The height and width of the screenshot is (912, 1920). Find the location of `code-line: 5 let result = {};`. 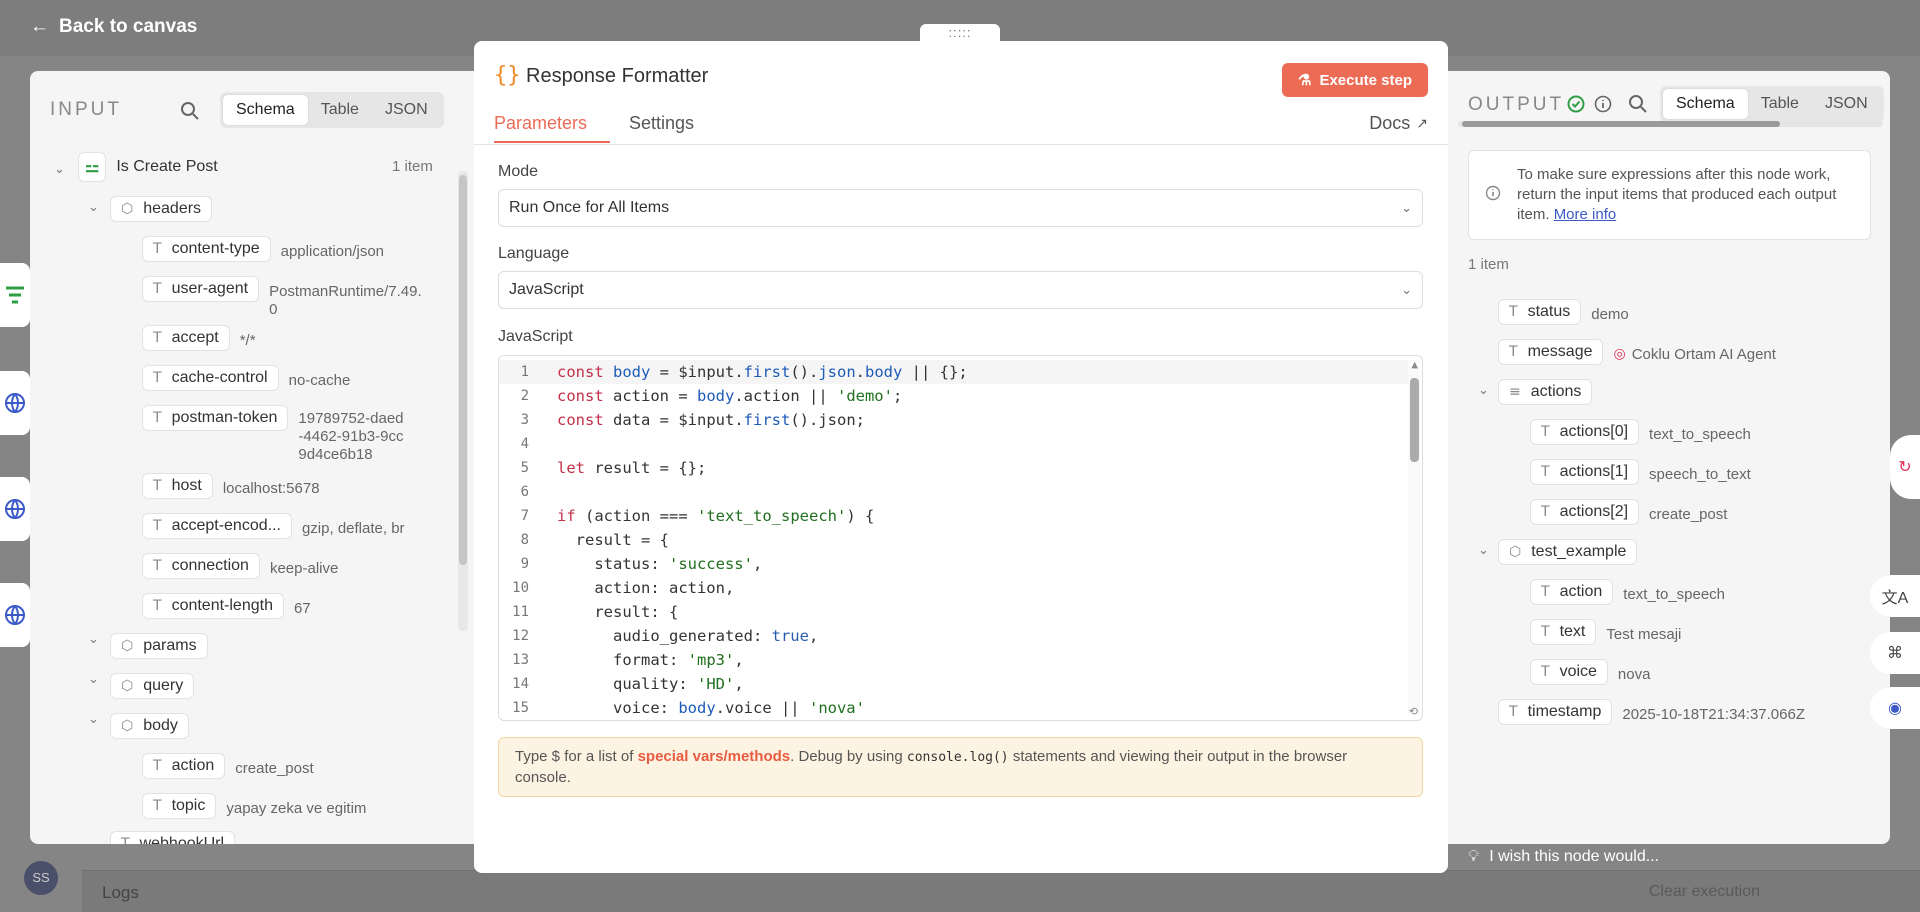

code-line: 5 let result = {}; is located at coordinates (954, 468).